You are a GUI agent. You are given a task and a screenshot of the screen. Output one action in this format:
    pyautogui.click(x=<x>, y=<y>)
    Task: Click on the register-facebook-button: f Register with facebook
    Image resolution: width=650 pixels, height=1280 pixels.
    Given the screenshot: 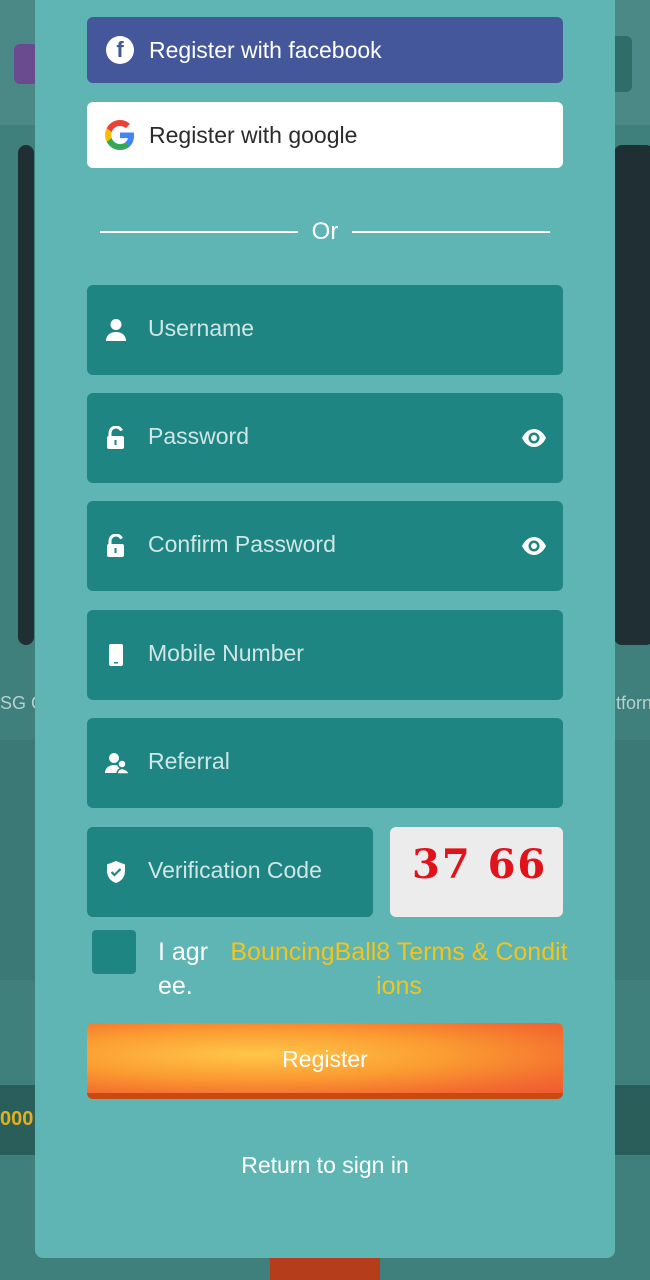 What is the action you would take?
    pyautogui.click(x=325, y=50)
    